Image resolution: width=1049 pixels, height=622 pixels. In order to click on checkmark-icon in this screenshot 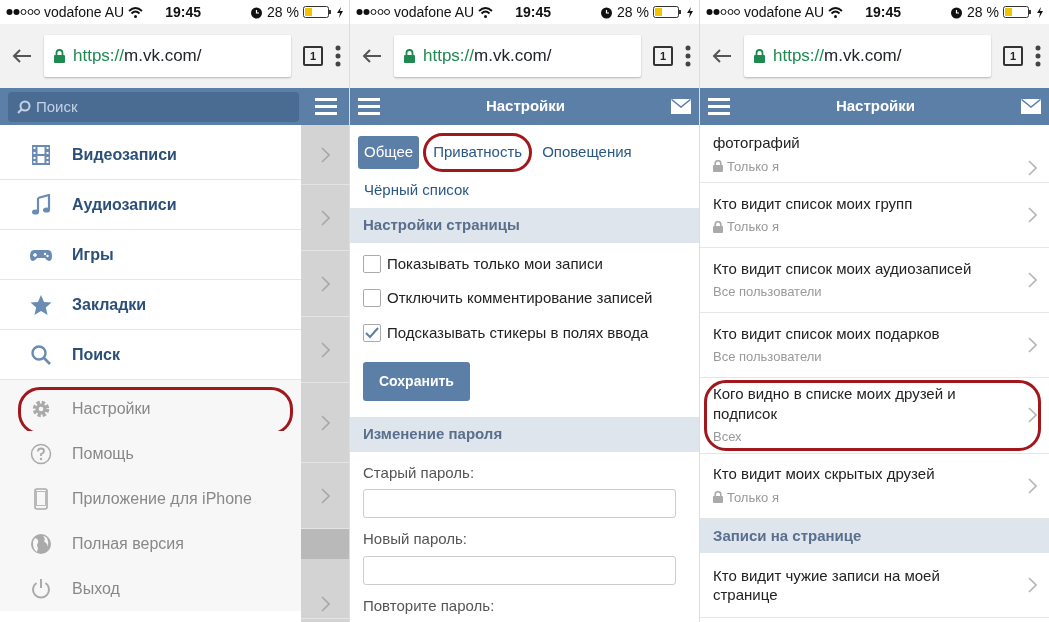, I will do `click(372, 332)`.